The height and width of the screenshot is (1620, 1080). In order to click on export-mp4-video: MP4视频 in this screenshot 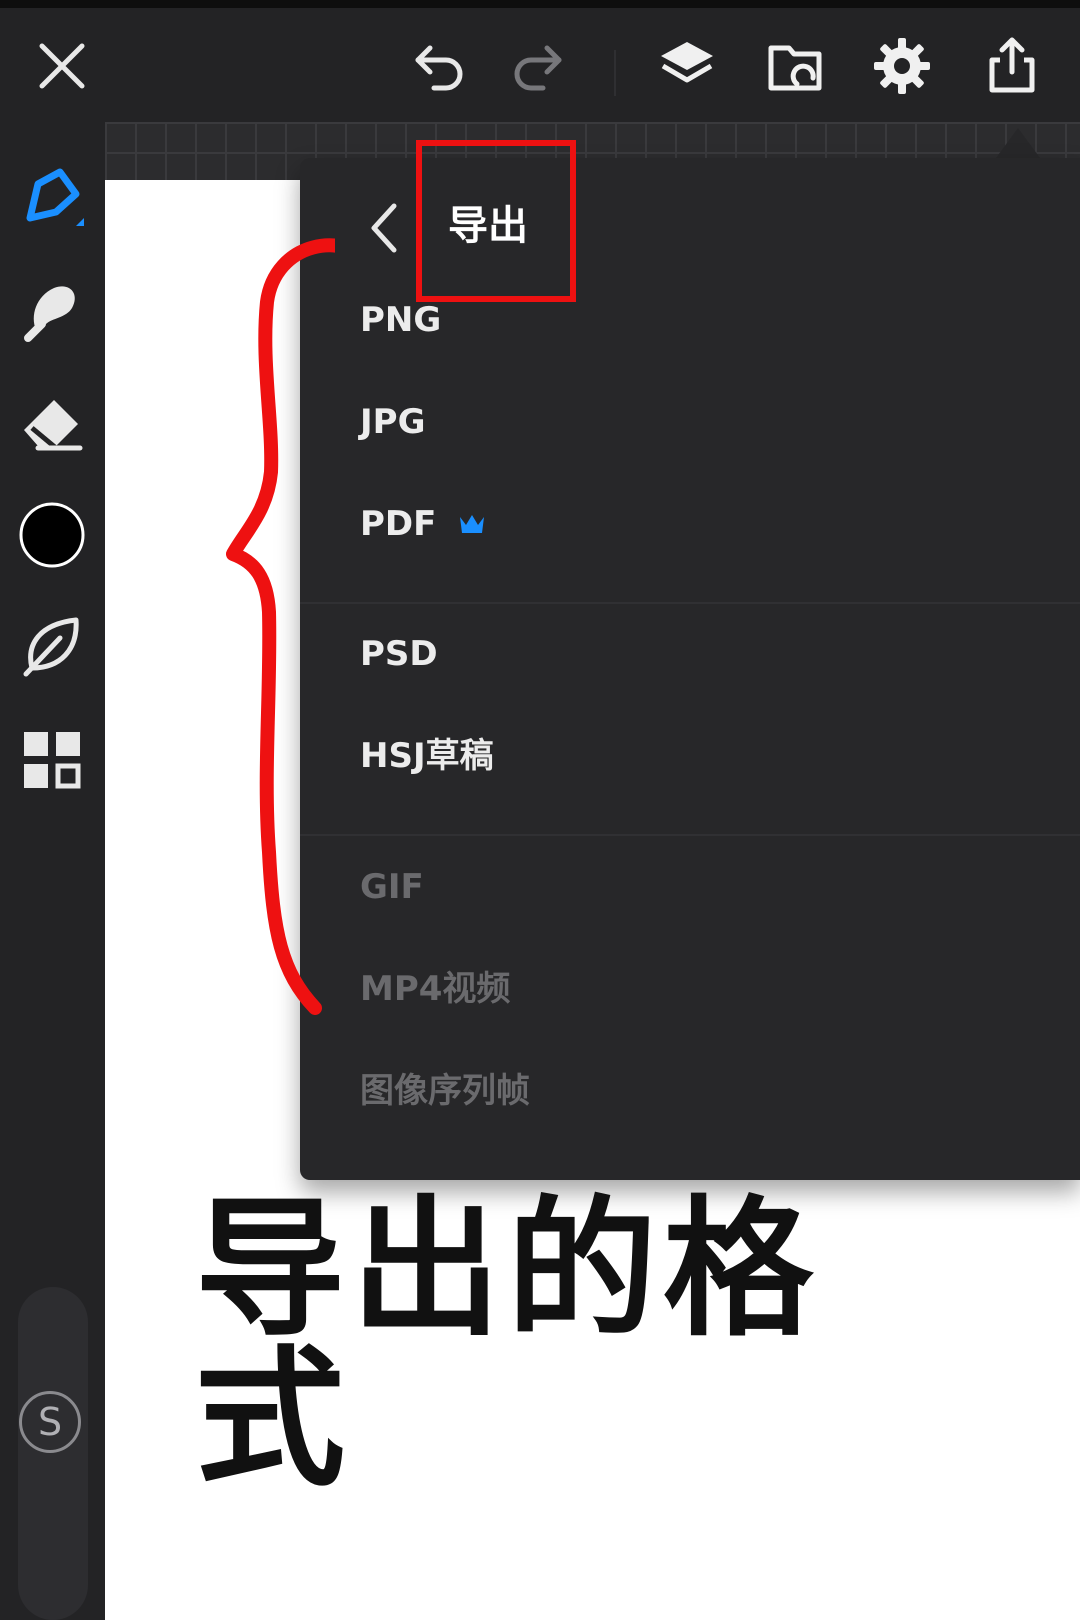, I will do `click(435, 989)`.